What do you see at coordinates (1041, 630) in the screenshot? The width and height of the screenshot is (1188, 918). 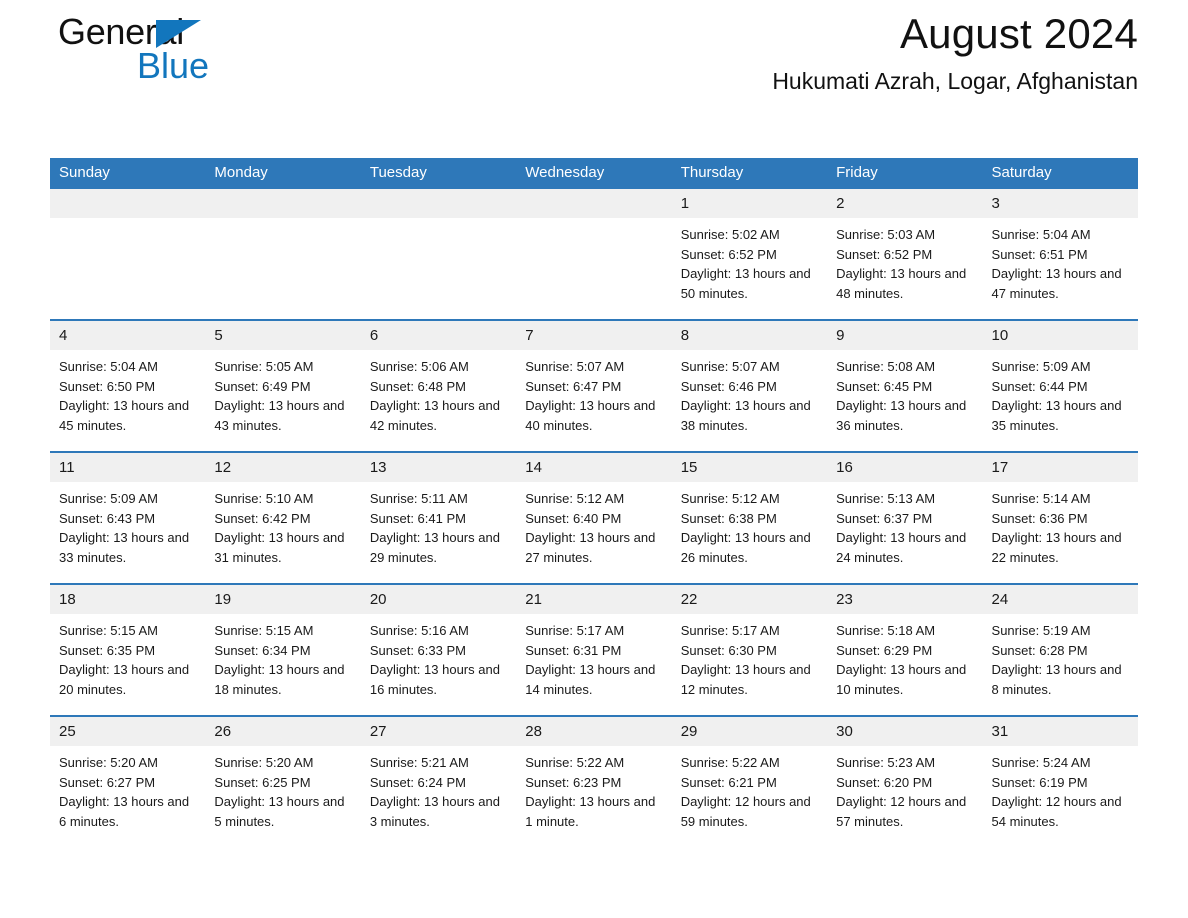 I see `sunrise-text: Sunrise: 5:19 AM` at bounding box center [1041, 630].